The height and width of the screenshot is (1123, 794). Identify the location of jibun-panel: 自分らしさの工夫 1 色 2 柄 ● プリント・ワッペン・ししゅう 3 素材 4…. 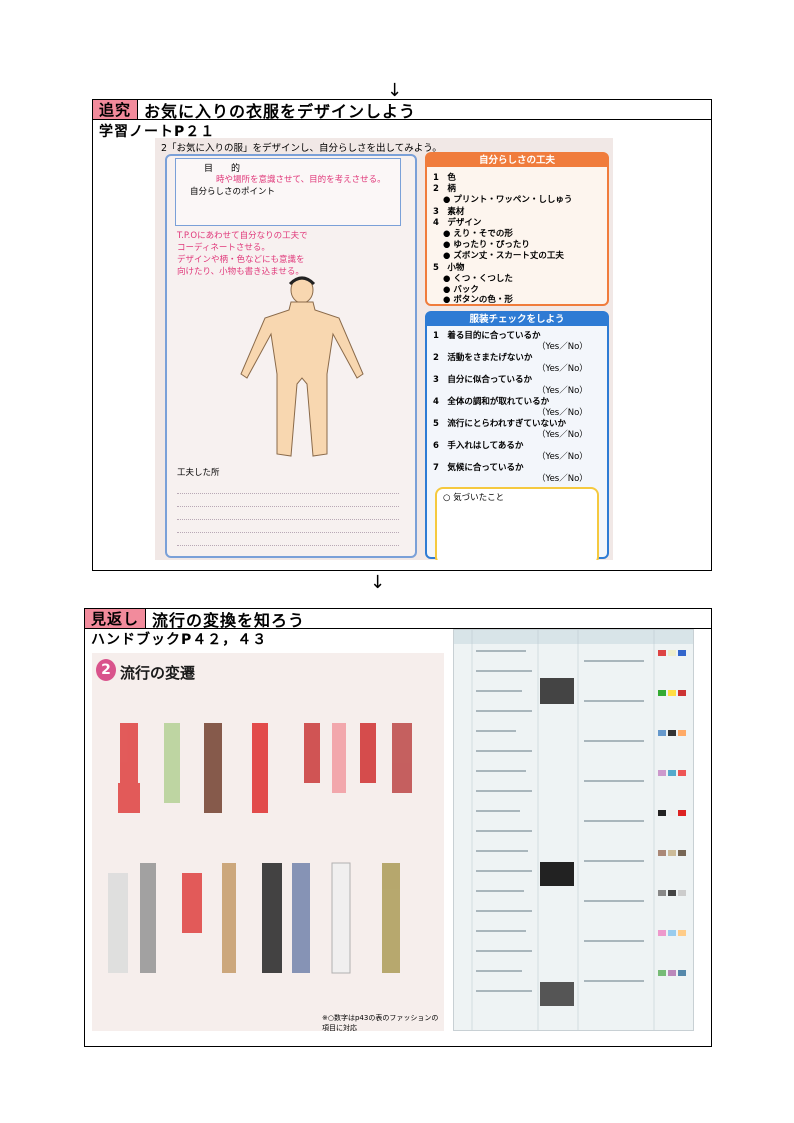
(517, 229).